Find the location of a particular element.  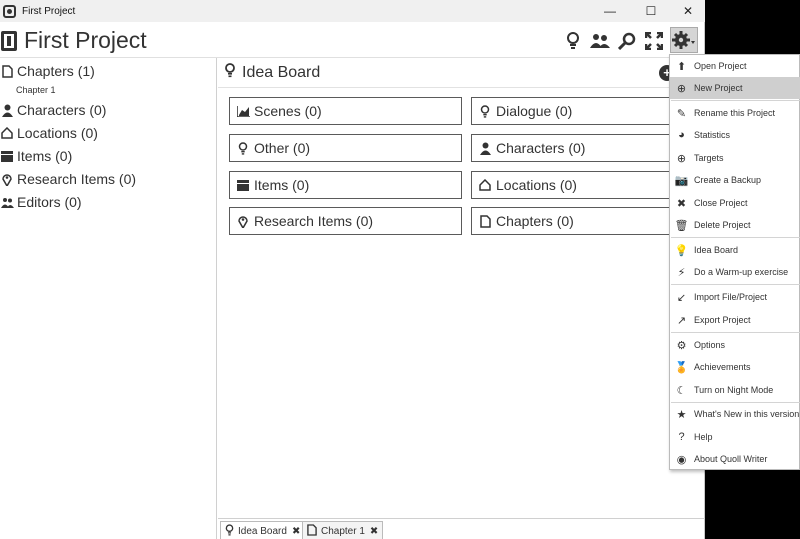

menu-item-create-backup: 📷 Create a Backup is located at coordinates (735, 180).